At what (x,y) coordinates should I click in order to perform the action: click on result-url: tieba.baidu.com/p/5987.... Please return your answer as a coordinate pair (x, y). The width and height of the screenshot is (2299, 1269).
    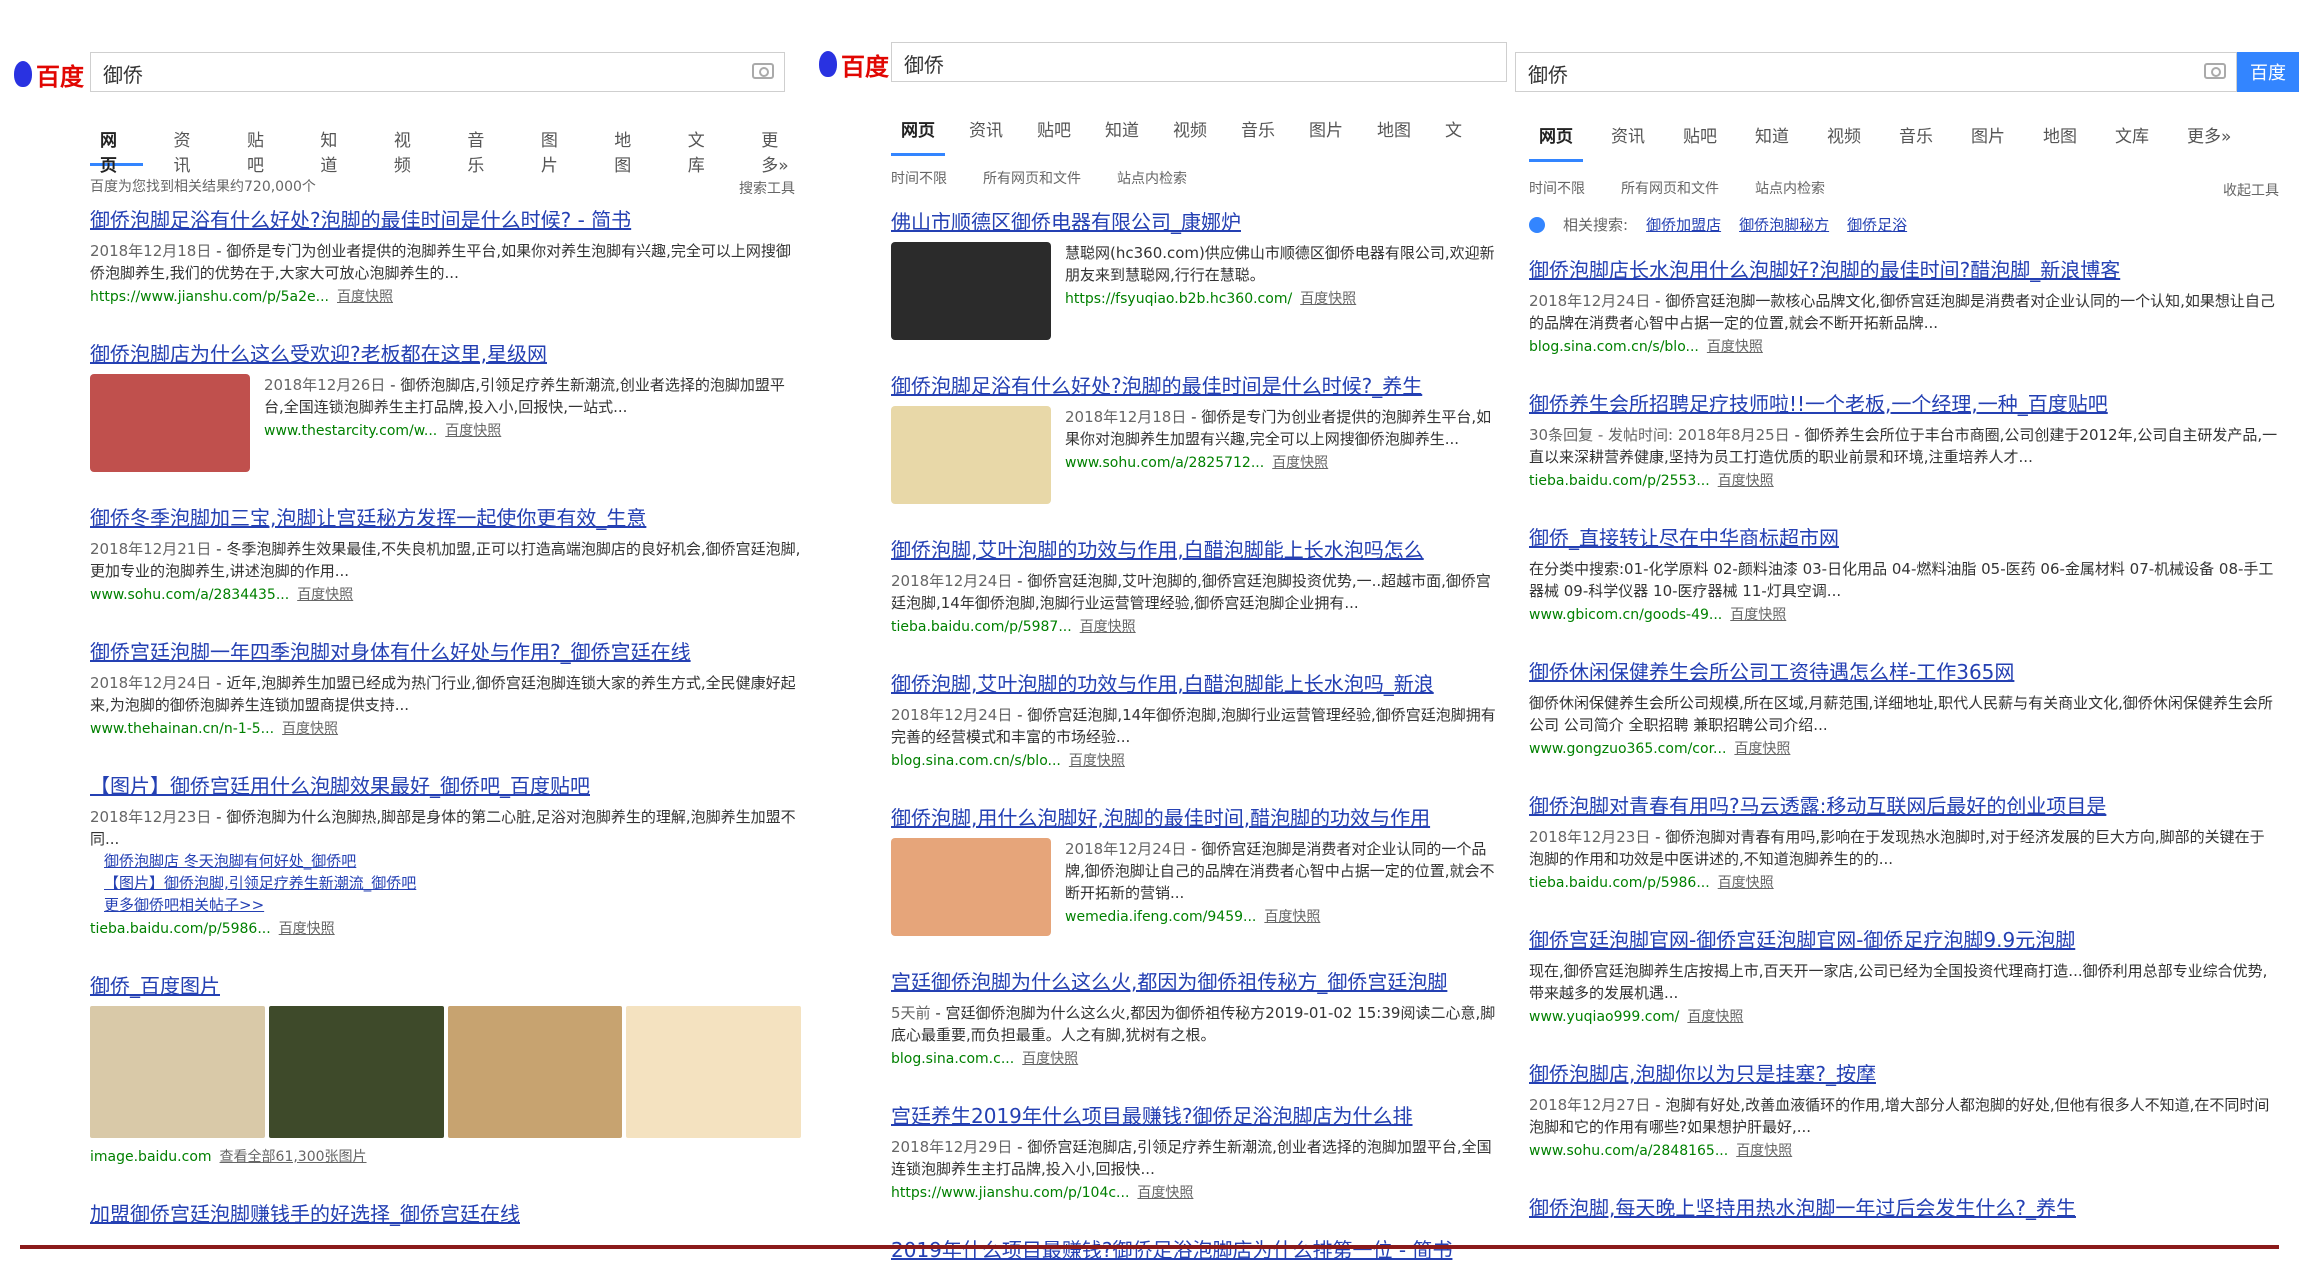
    Looking at the image, I should click on (981, 627).